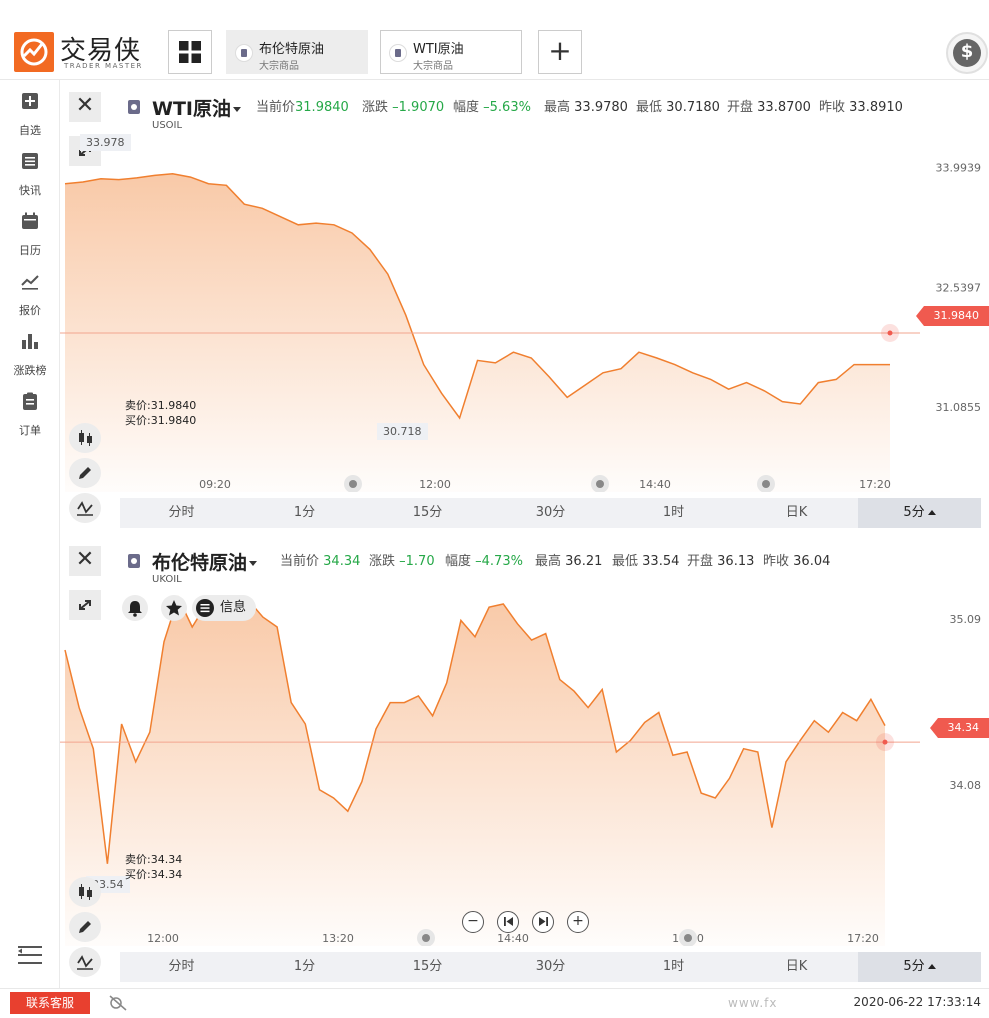  I want to click on star-icon, so click(174, 608).